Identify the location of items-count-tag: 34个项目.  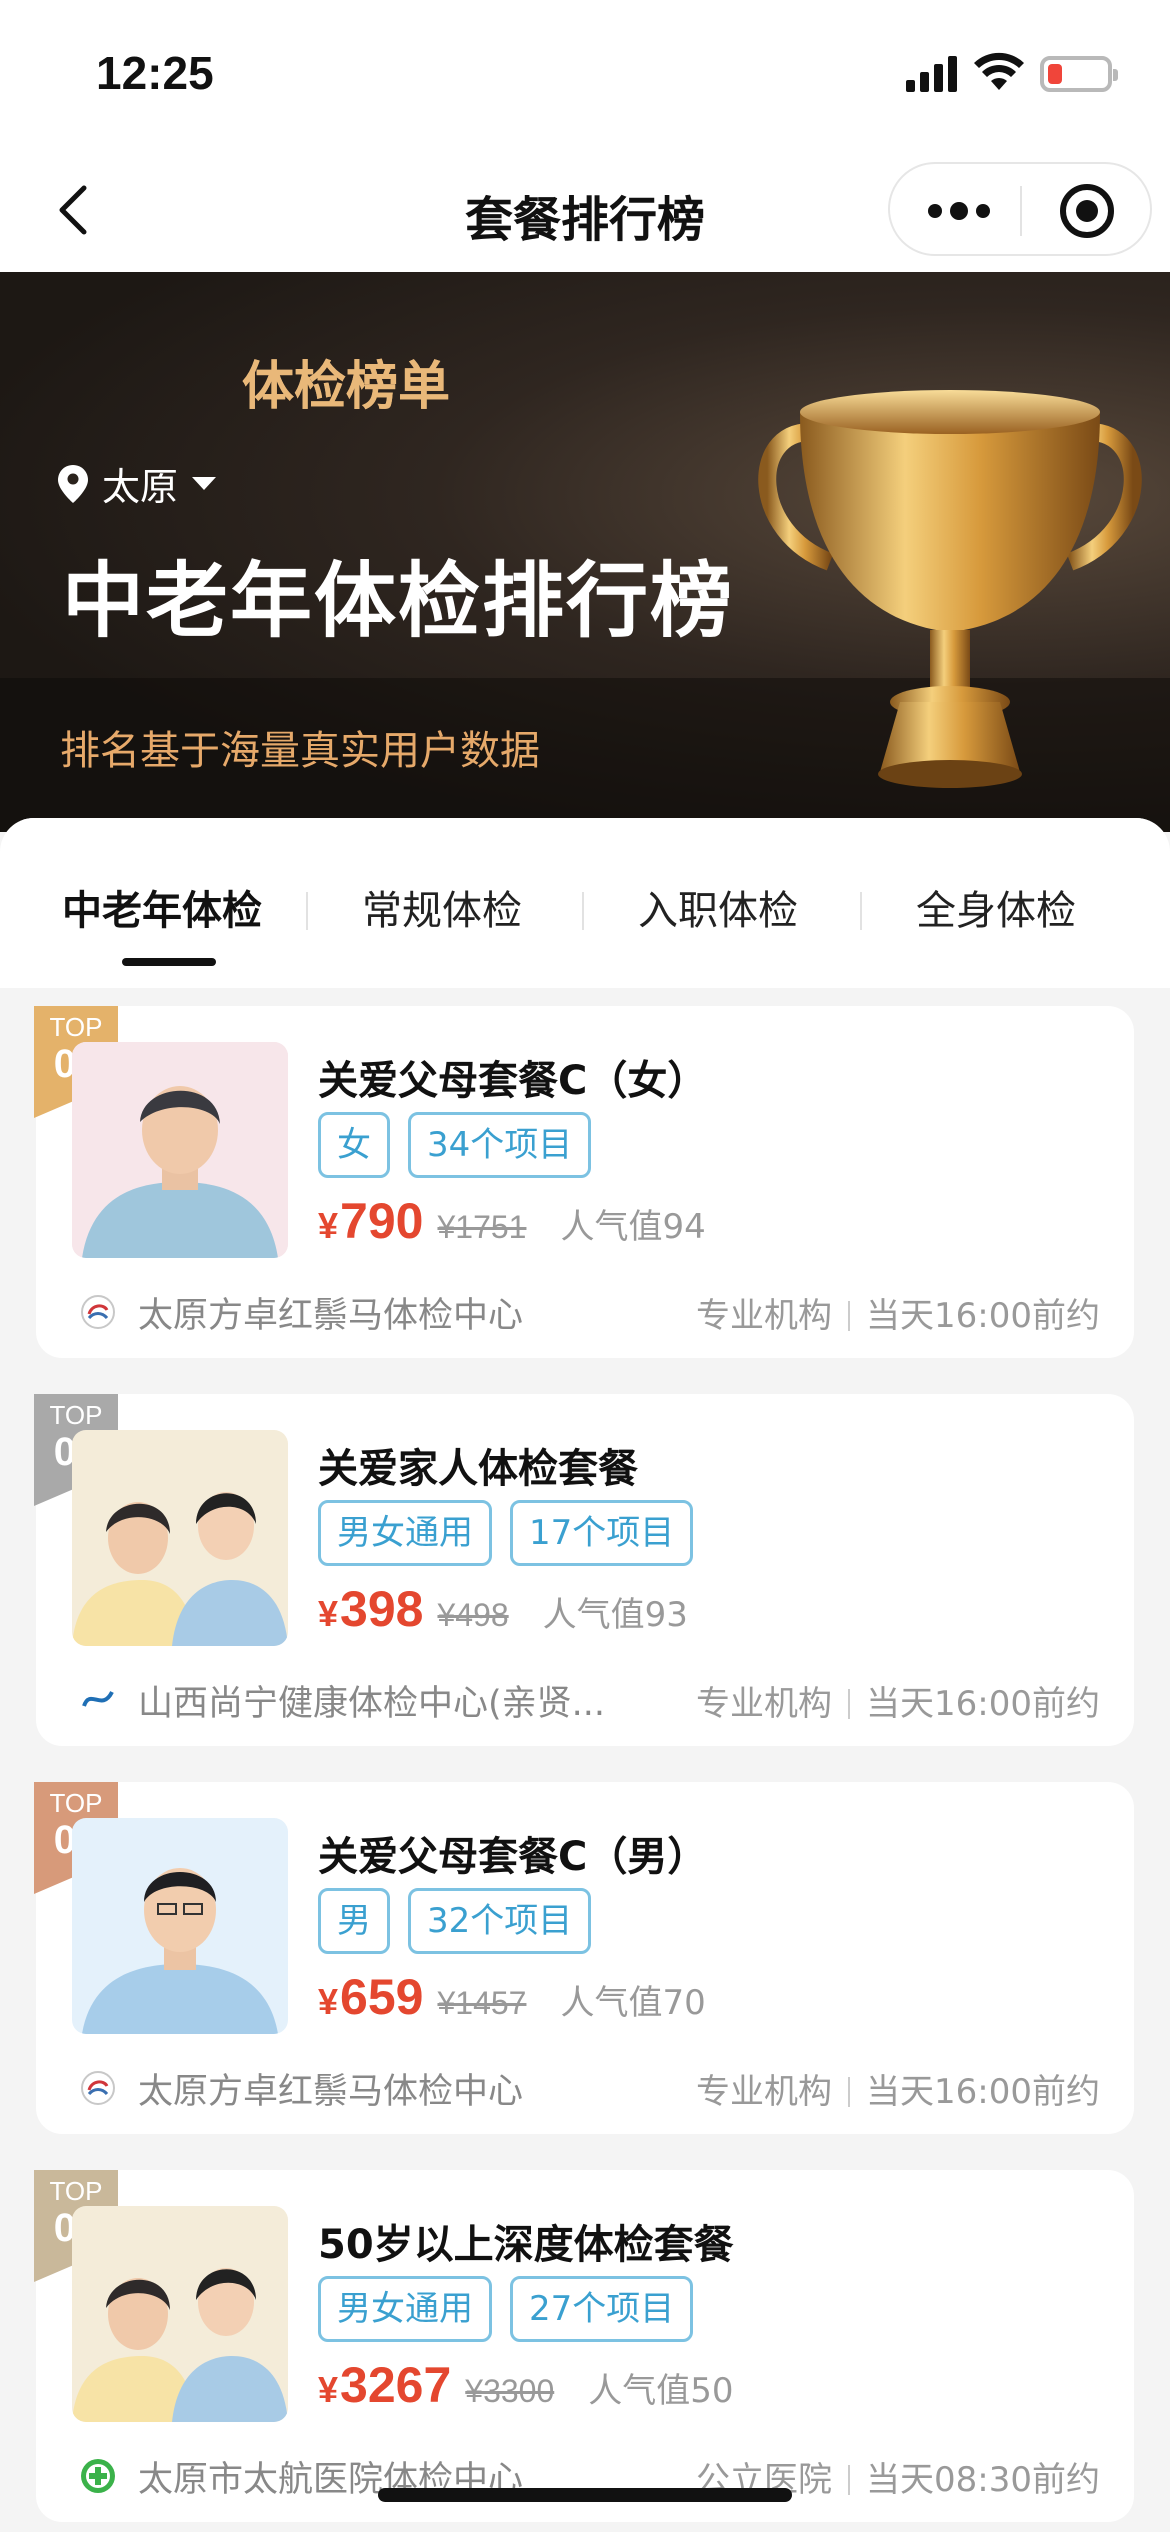
(500, 1145).